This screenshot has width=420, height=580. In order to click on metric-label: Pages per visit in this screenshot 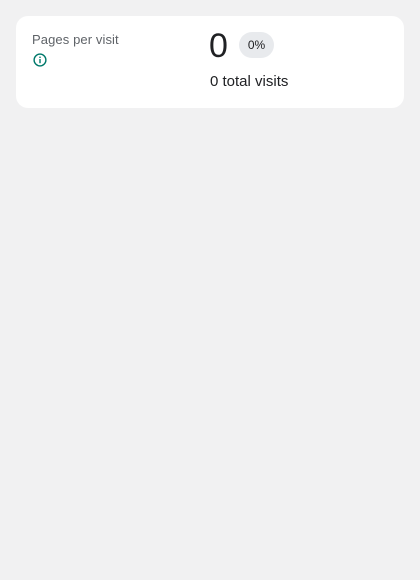, I will do `click(75, 39)`.